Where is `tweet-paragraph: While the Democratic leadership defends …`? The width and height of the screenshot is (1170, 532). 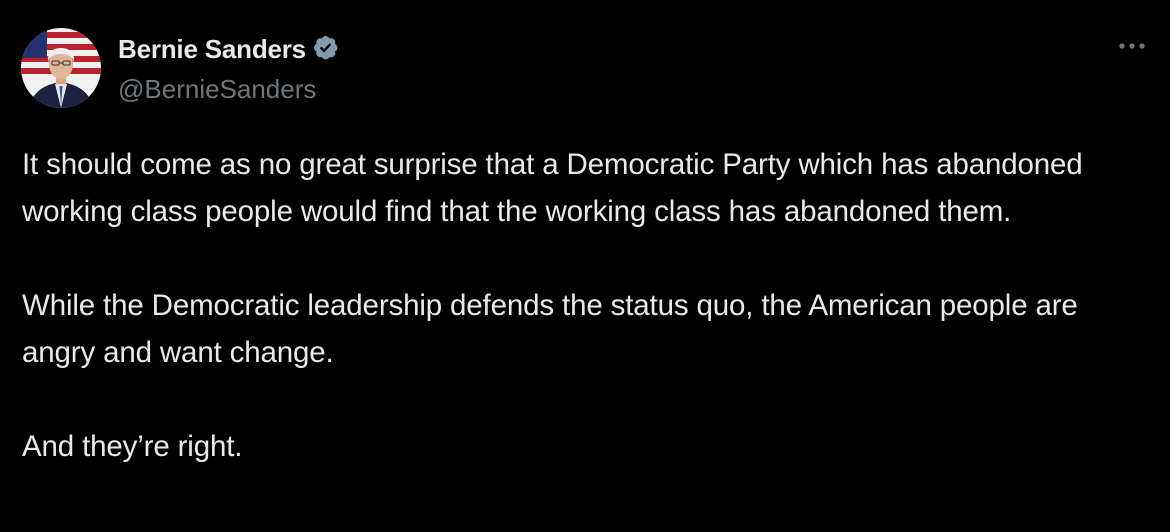
tweet-paragraph: While the Democratic leadership defends … is located at coordinates (550, 329).